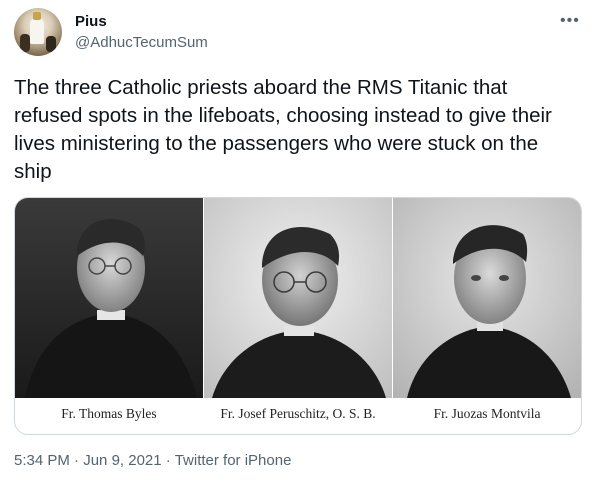 This screenshot has width=594, height=481. What do you see at coordinates (122, 460) in the screenshot?
I see `tweet-date: Jun 9, 2021` at bounding box center [122, 460].